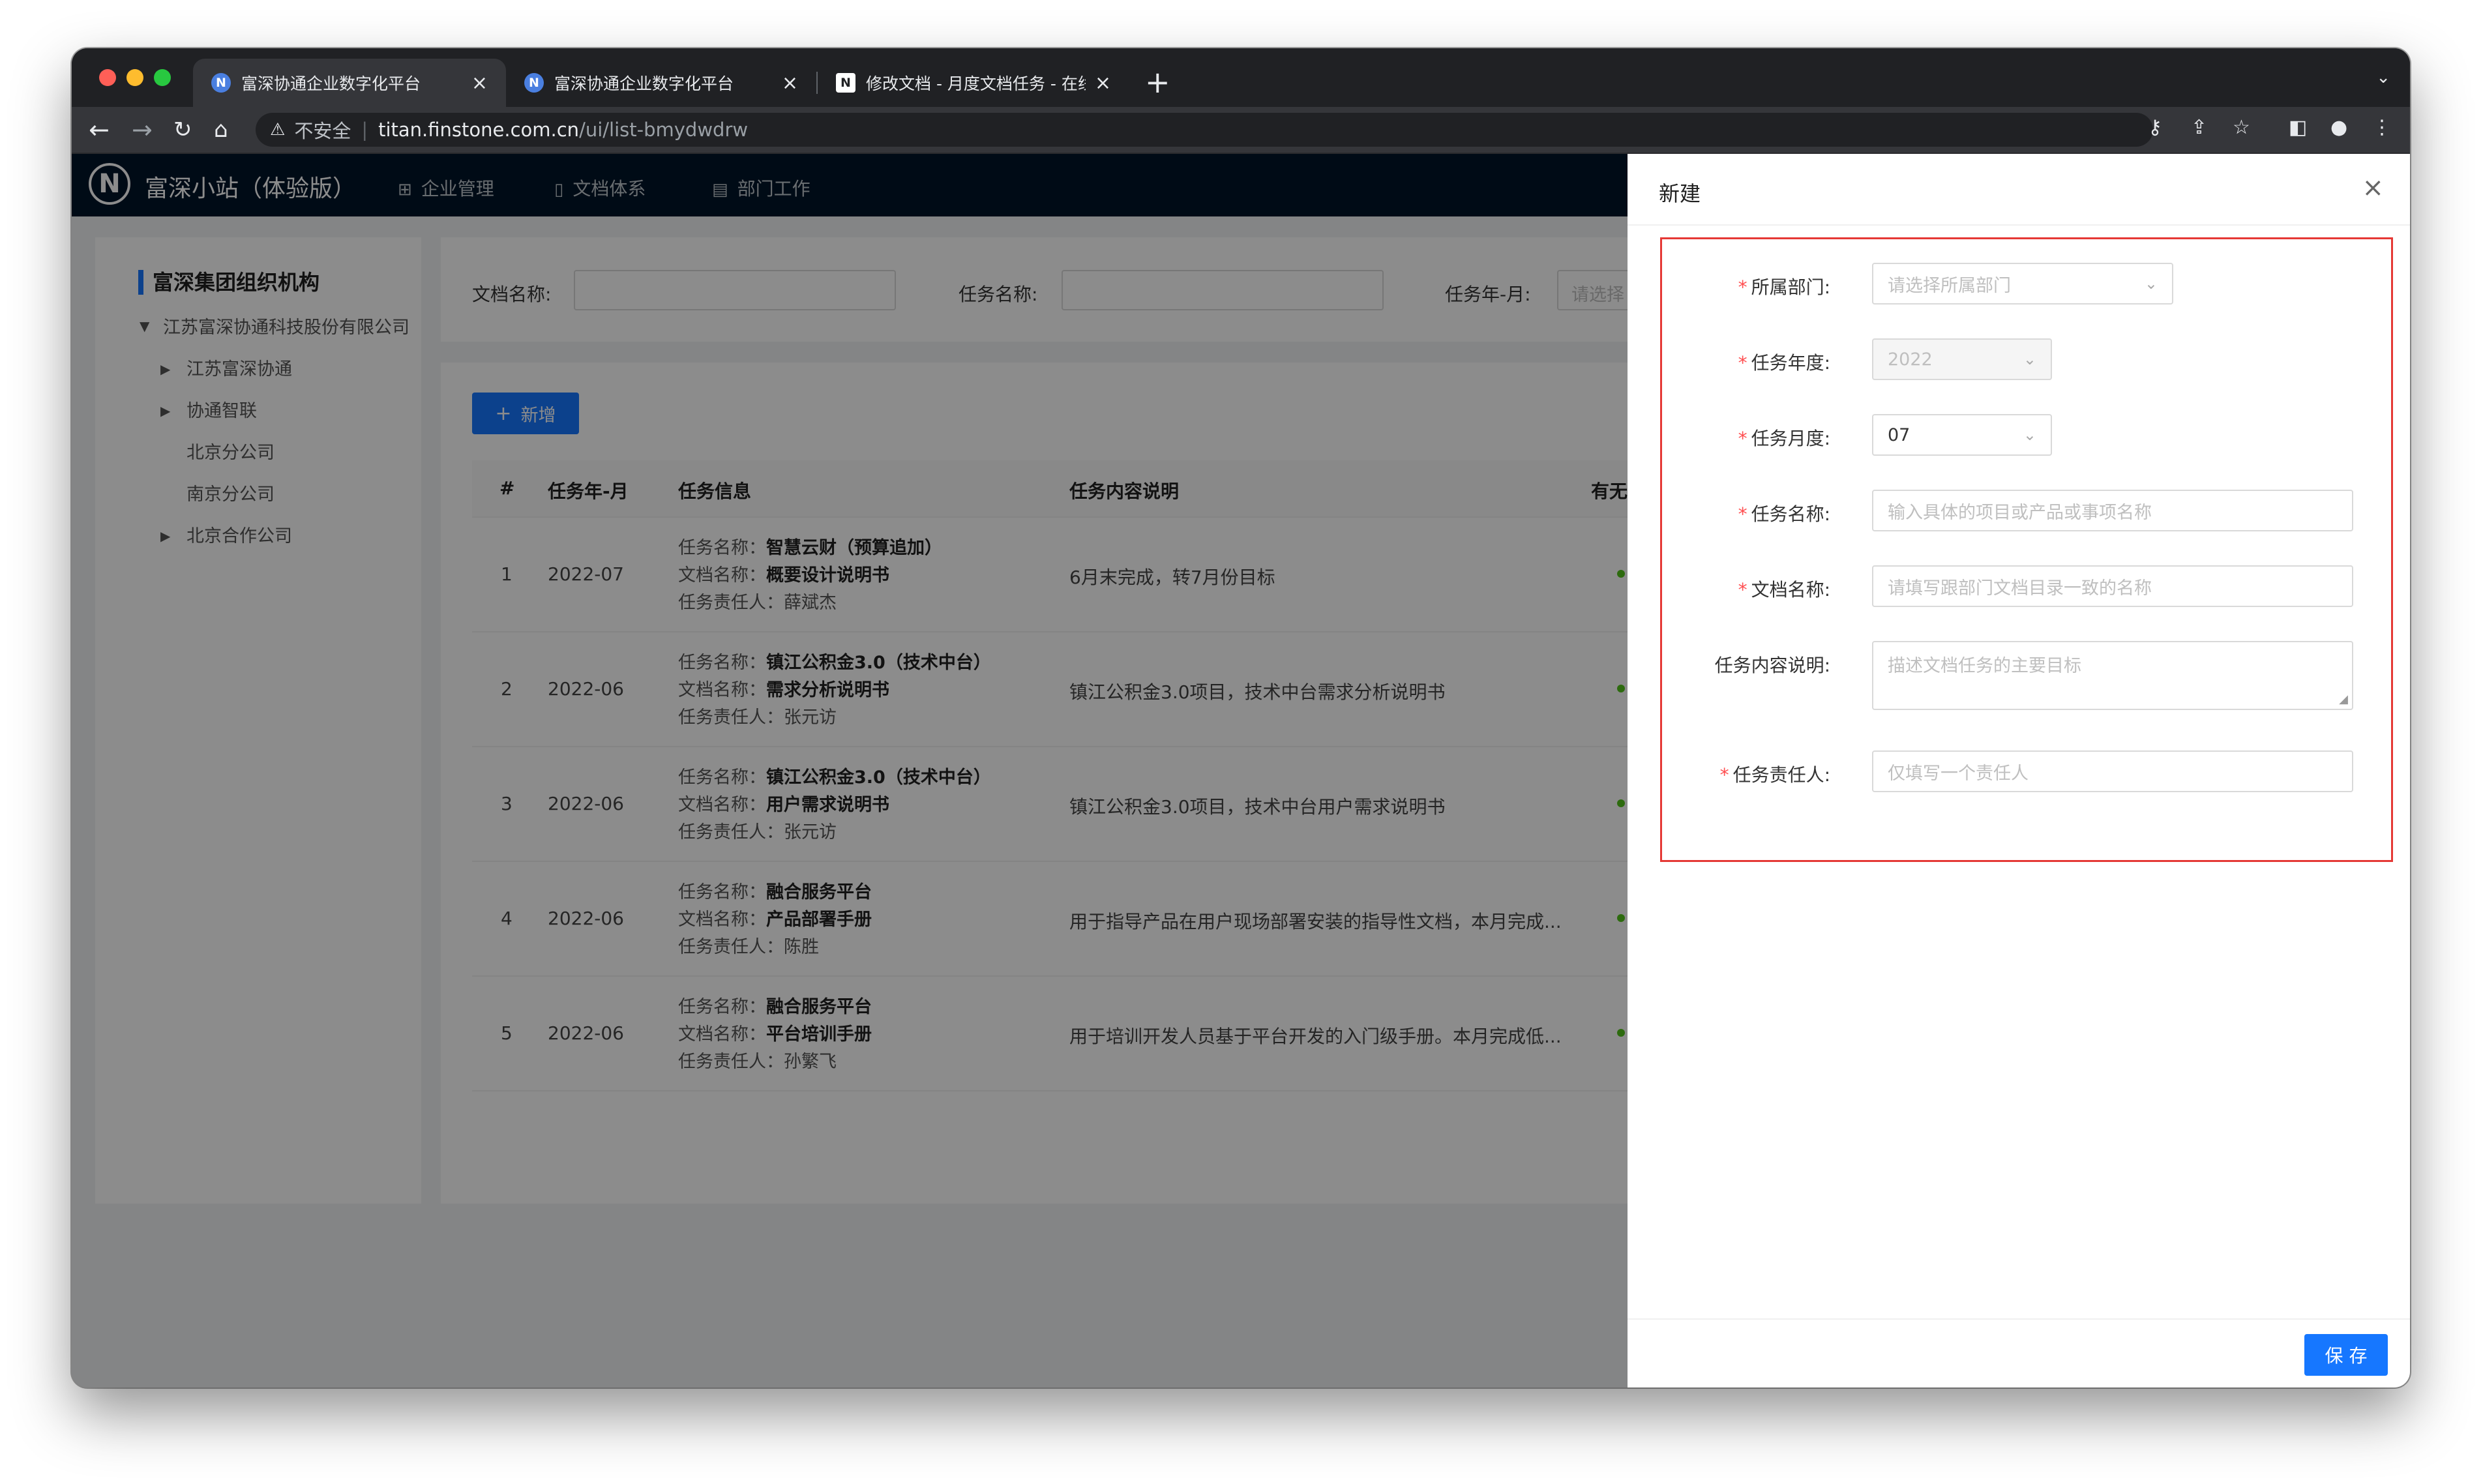  I want to click on back-icon: ←, so click(99, 129).